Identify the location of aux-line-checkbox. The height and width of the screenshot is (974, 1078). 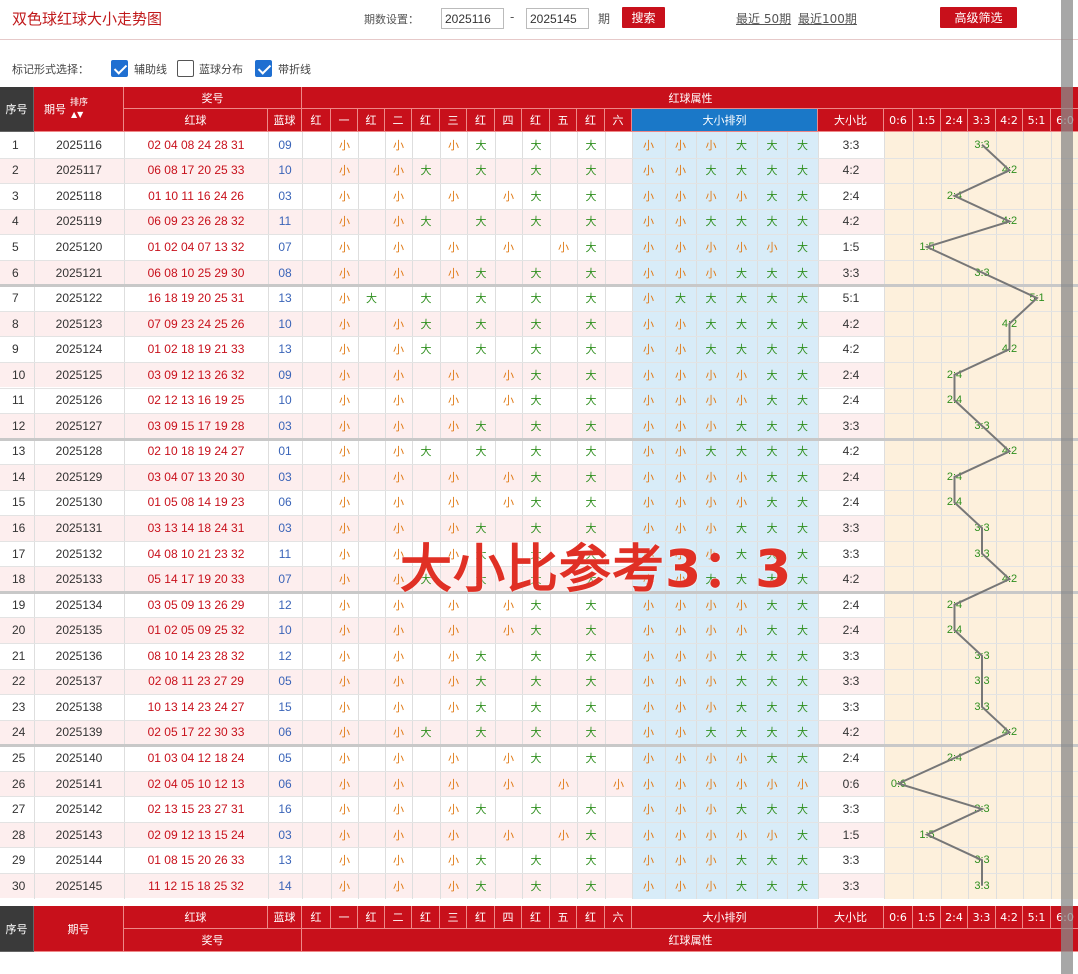
(119, 68).